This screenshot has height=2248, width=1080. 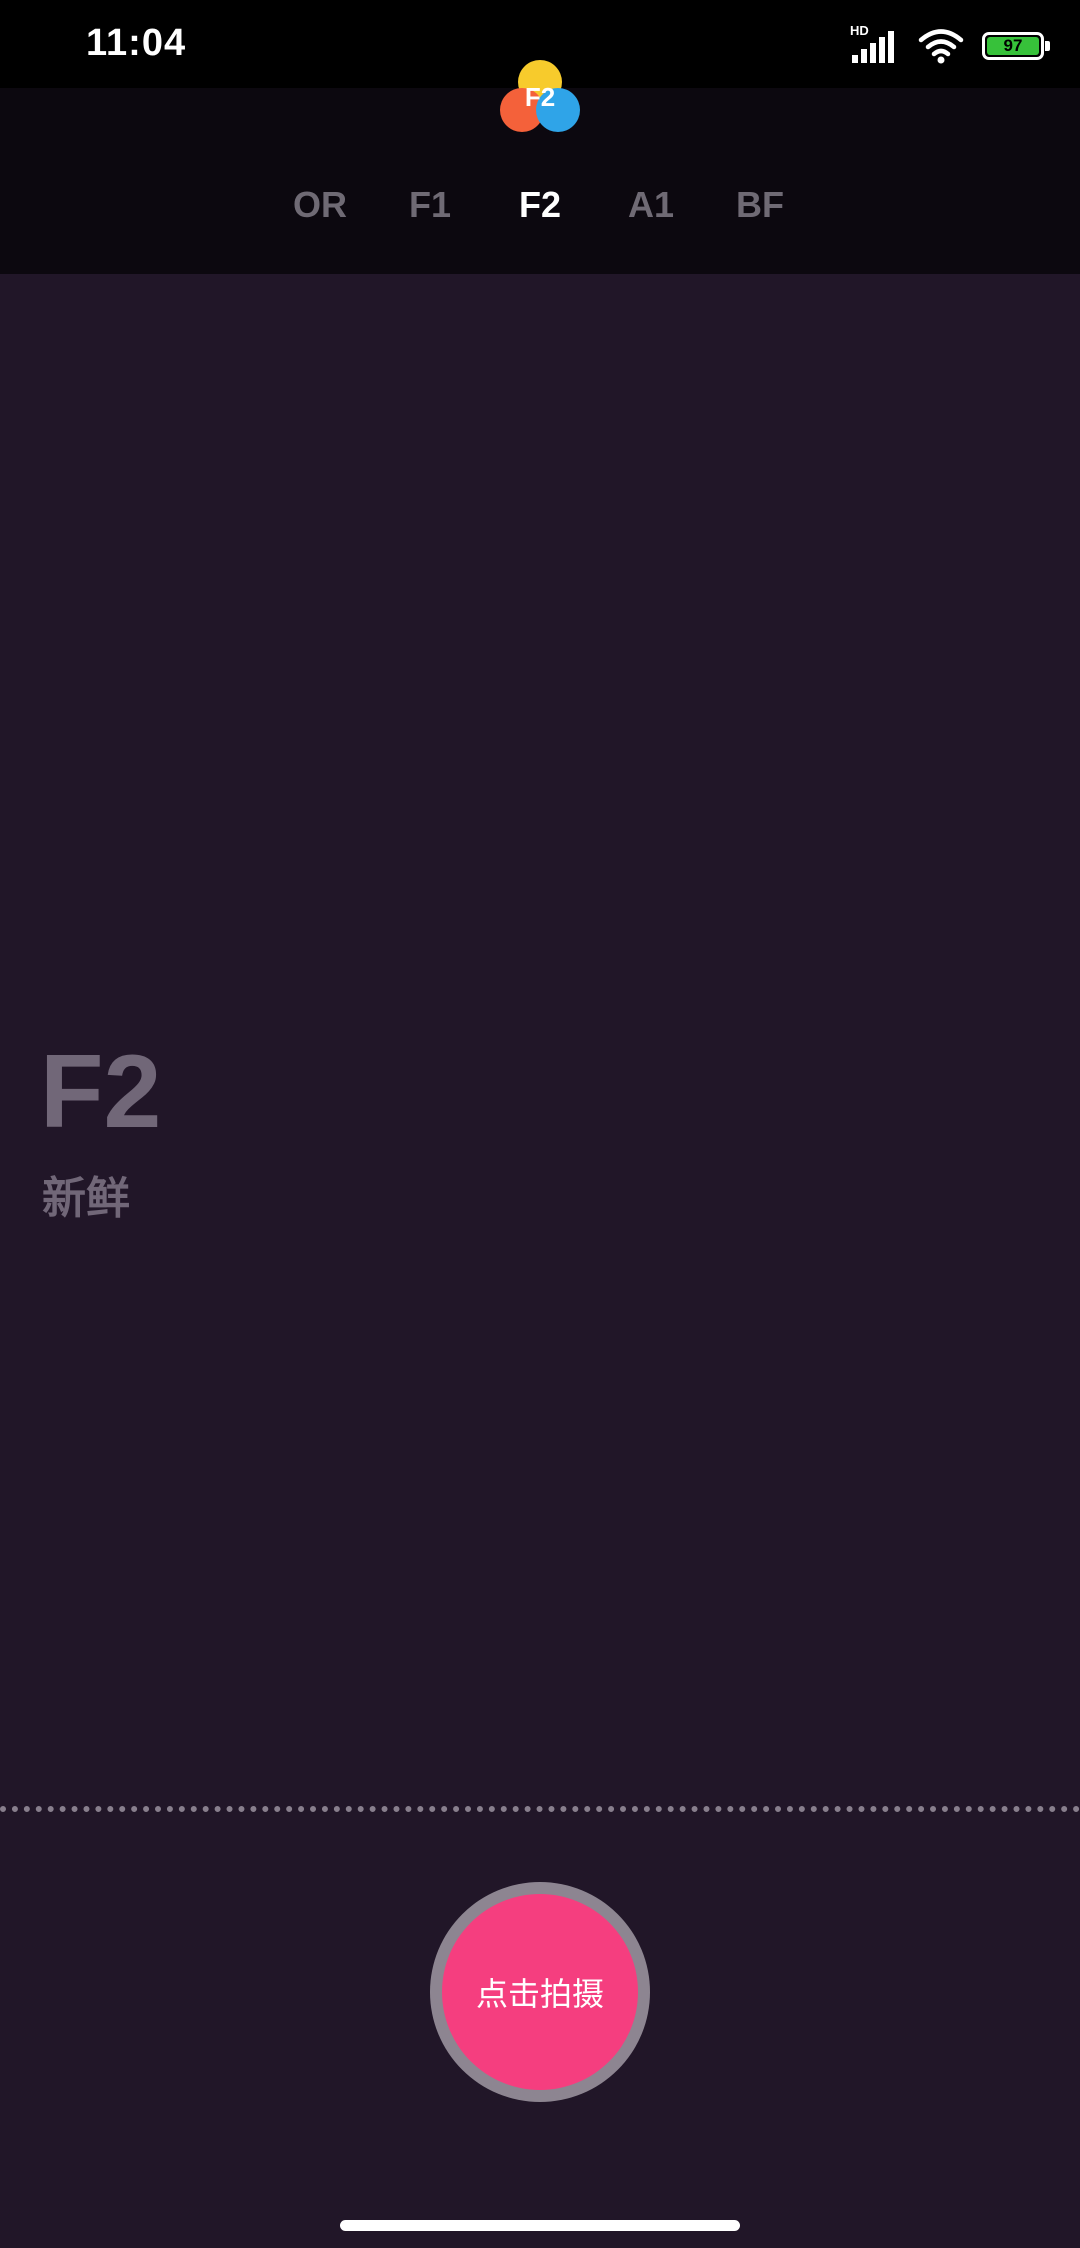 I want to click on filter-tabs: OR F1 F2 A1 BF, so click(x=540, y=214).